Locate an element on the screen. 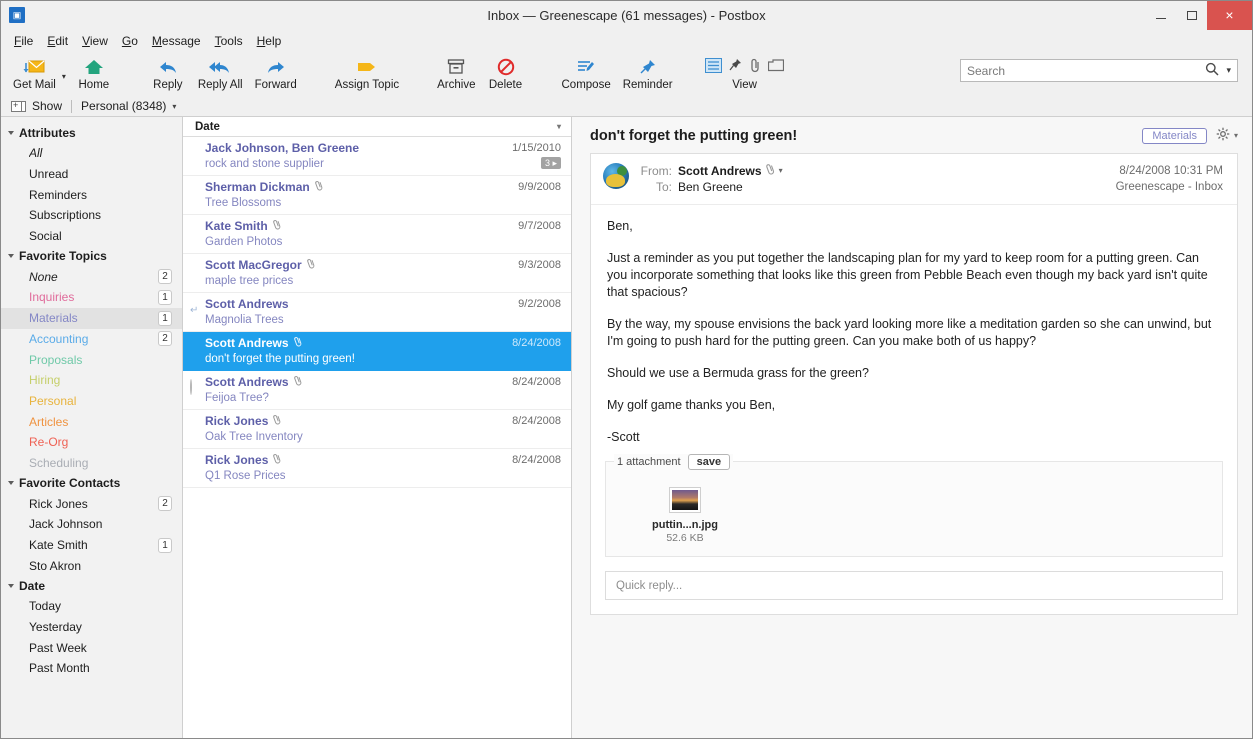  from-value: Scott Andrews is located at coordinates (720, 171).